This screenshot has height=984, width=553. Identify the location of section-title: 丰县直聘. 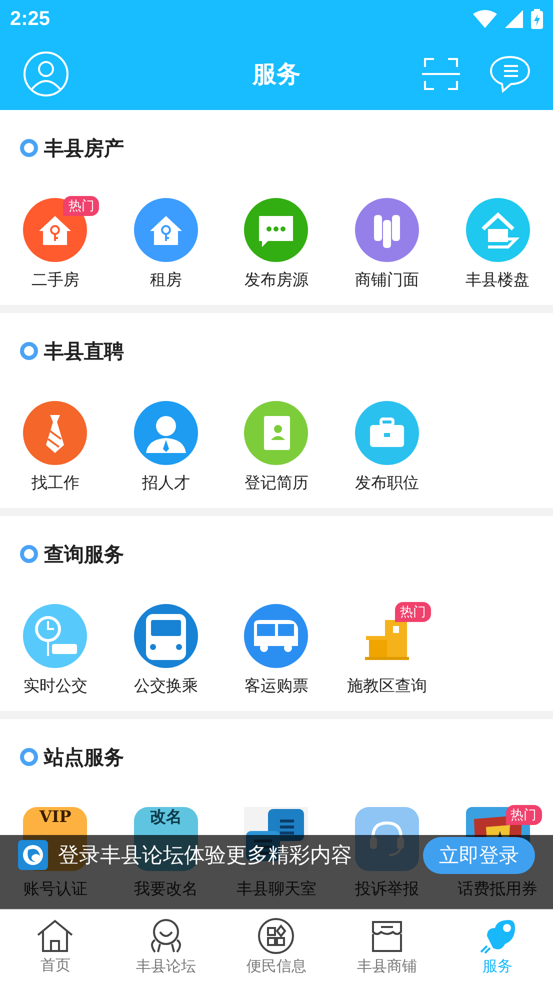
(84, 351).